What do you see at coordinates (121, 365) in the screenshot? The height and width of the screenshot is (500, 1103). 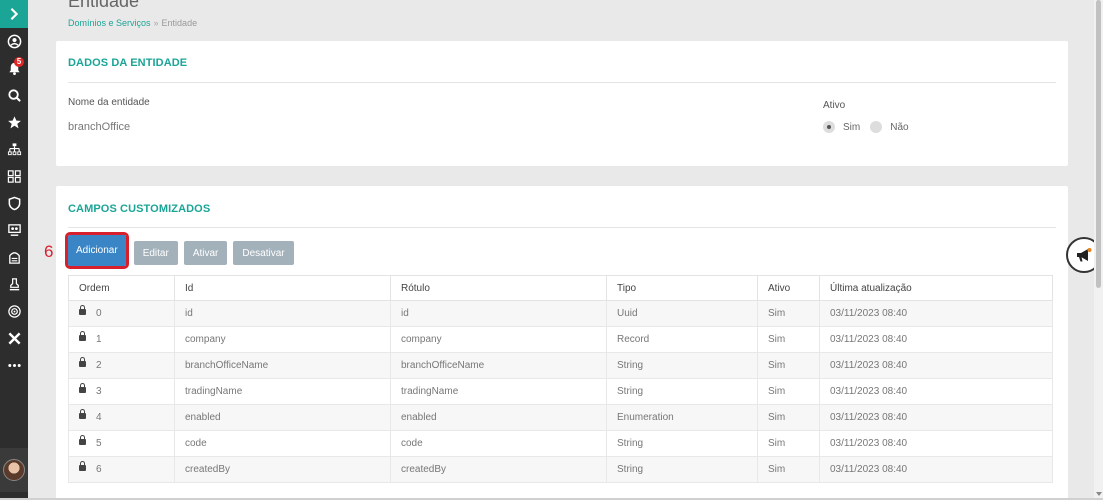 I see `order-cell: 2` at bounding box center [121, 365].